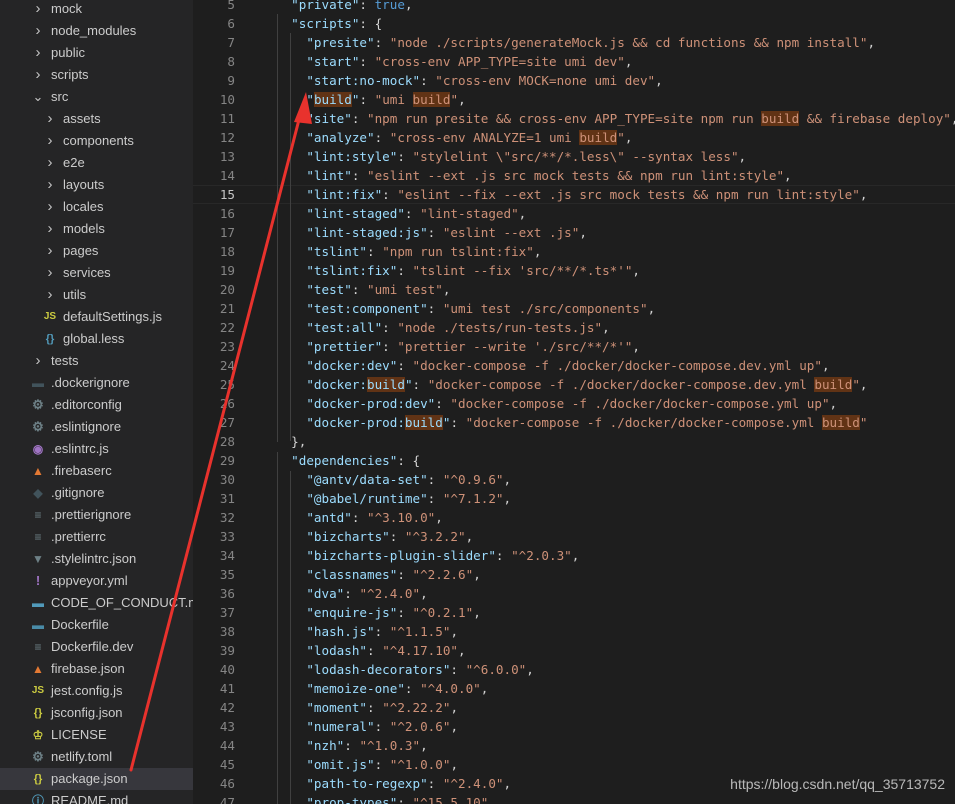 This screenshot has height=804, width=955. Describe the element at coordinates (574, 289) in the screenshot. I see `code-line: 20 "test": "umi test",` at that location.